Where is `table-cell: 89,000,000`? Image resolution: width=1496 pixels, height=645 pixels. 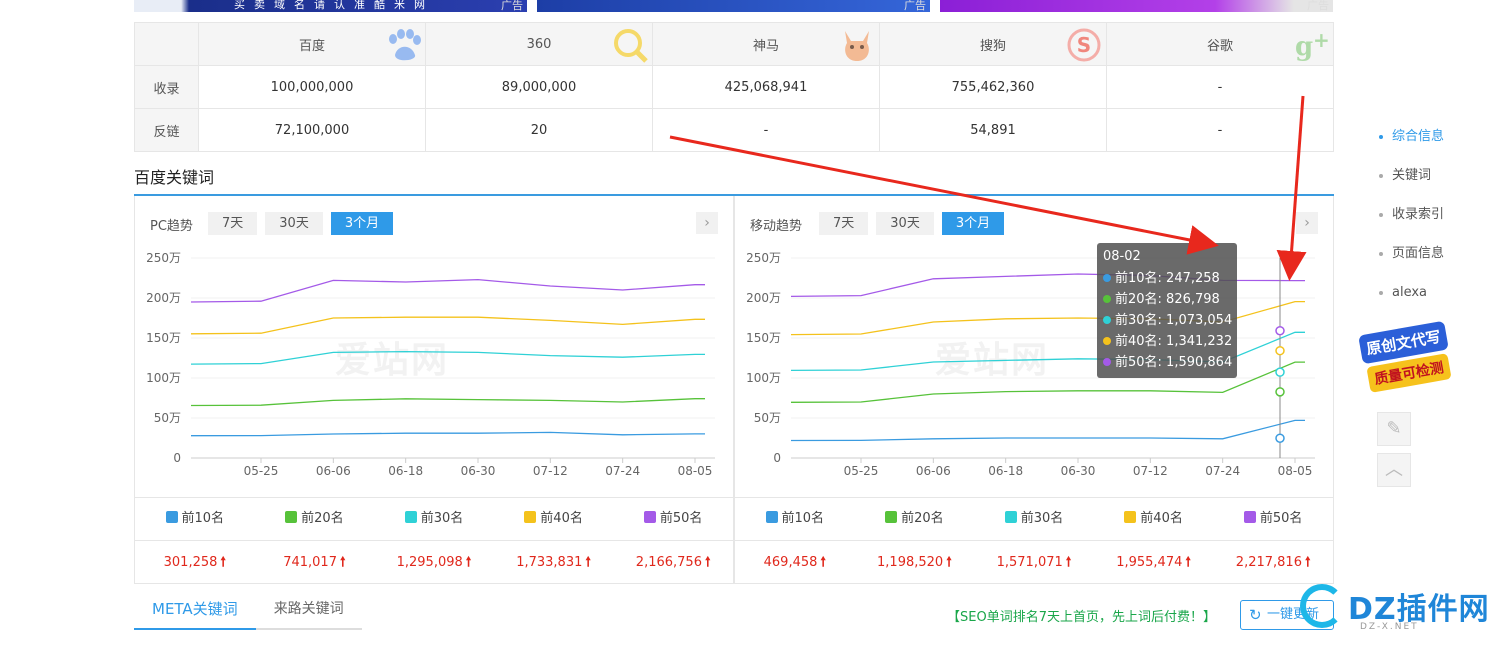
table-cell: 89,000,000 is located at coordinates (539, 87).